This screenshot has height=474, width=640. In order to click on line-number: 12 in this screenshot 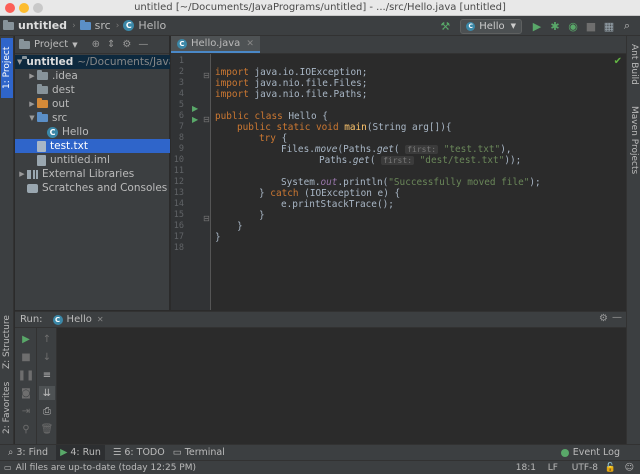, I will do `click(178, 182)`.